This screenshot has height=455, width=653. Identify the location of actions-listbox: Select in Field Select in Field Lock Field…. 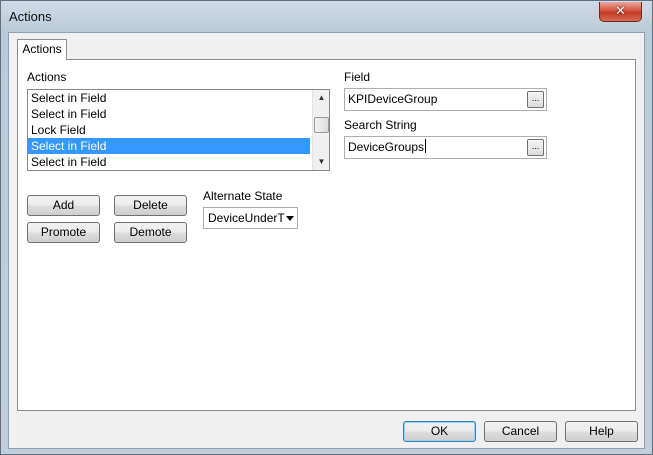
(178, 130).